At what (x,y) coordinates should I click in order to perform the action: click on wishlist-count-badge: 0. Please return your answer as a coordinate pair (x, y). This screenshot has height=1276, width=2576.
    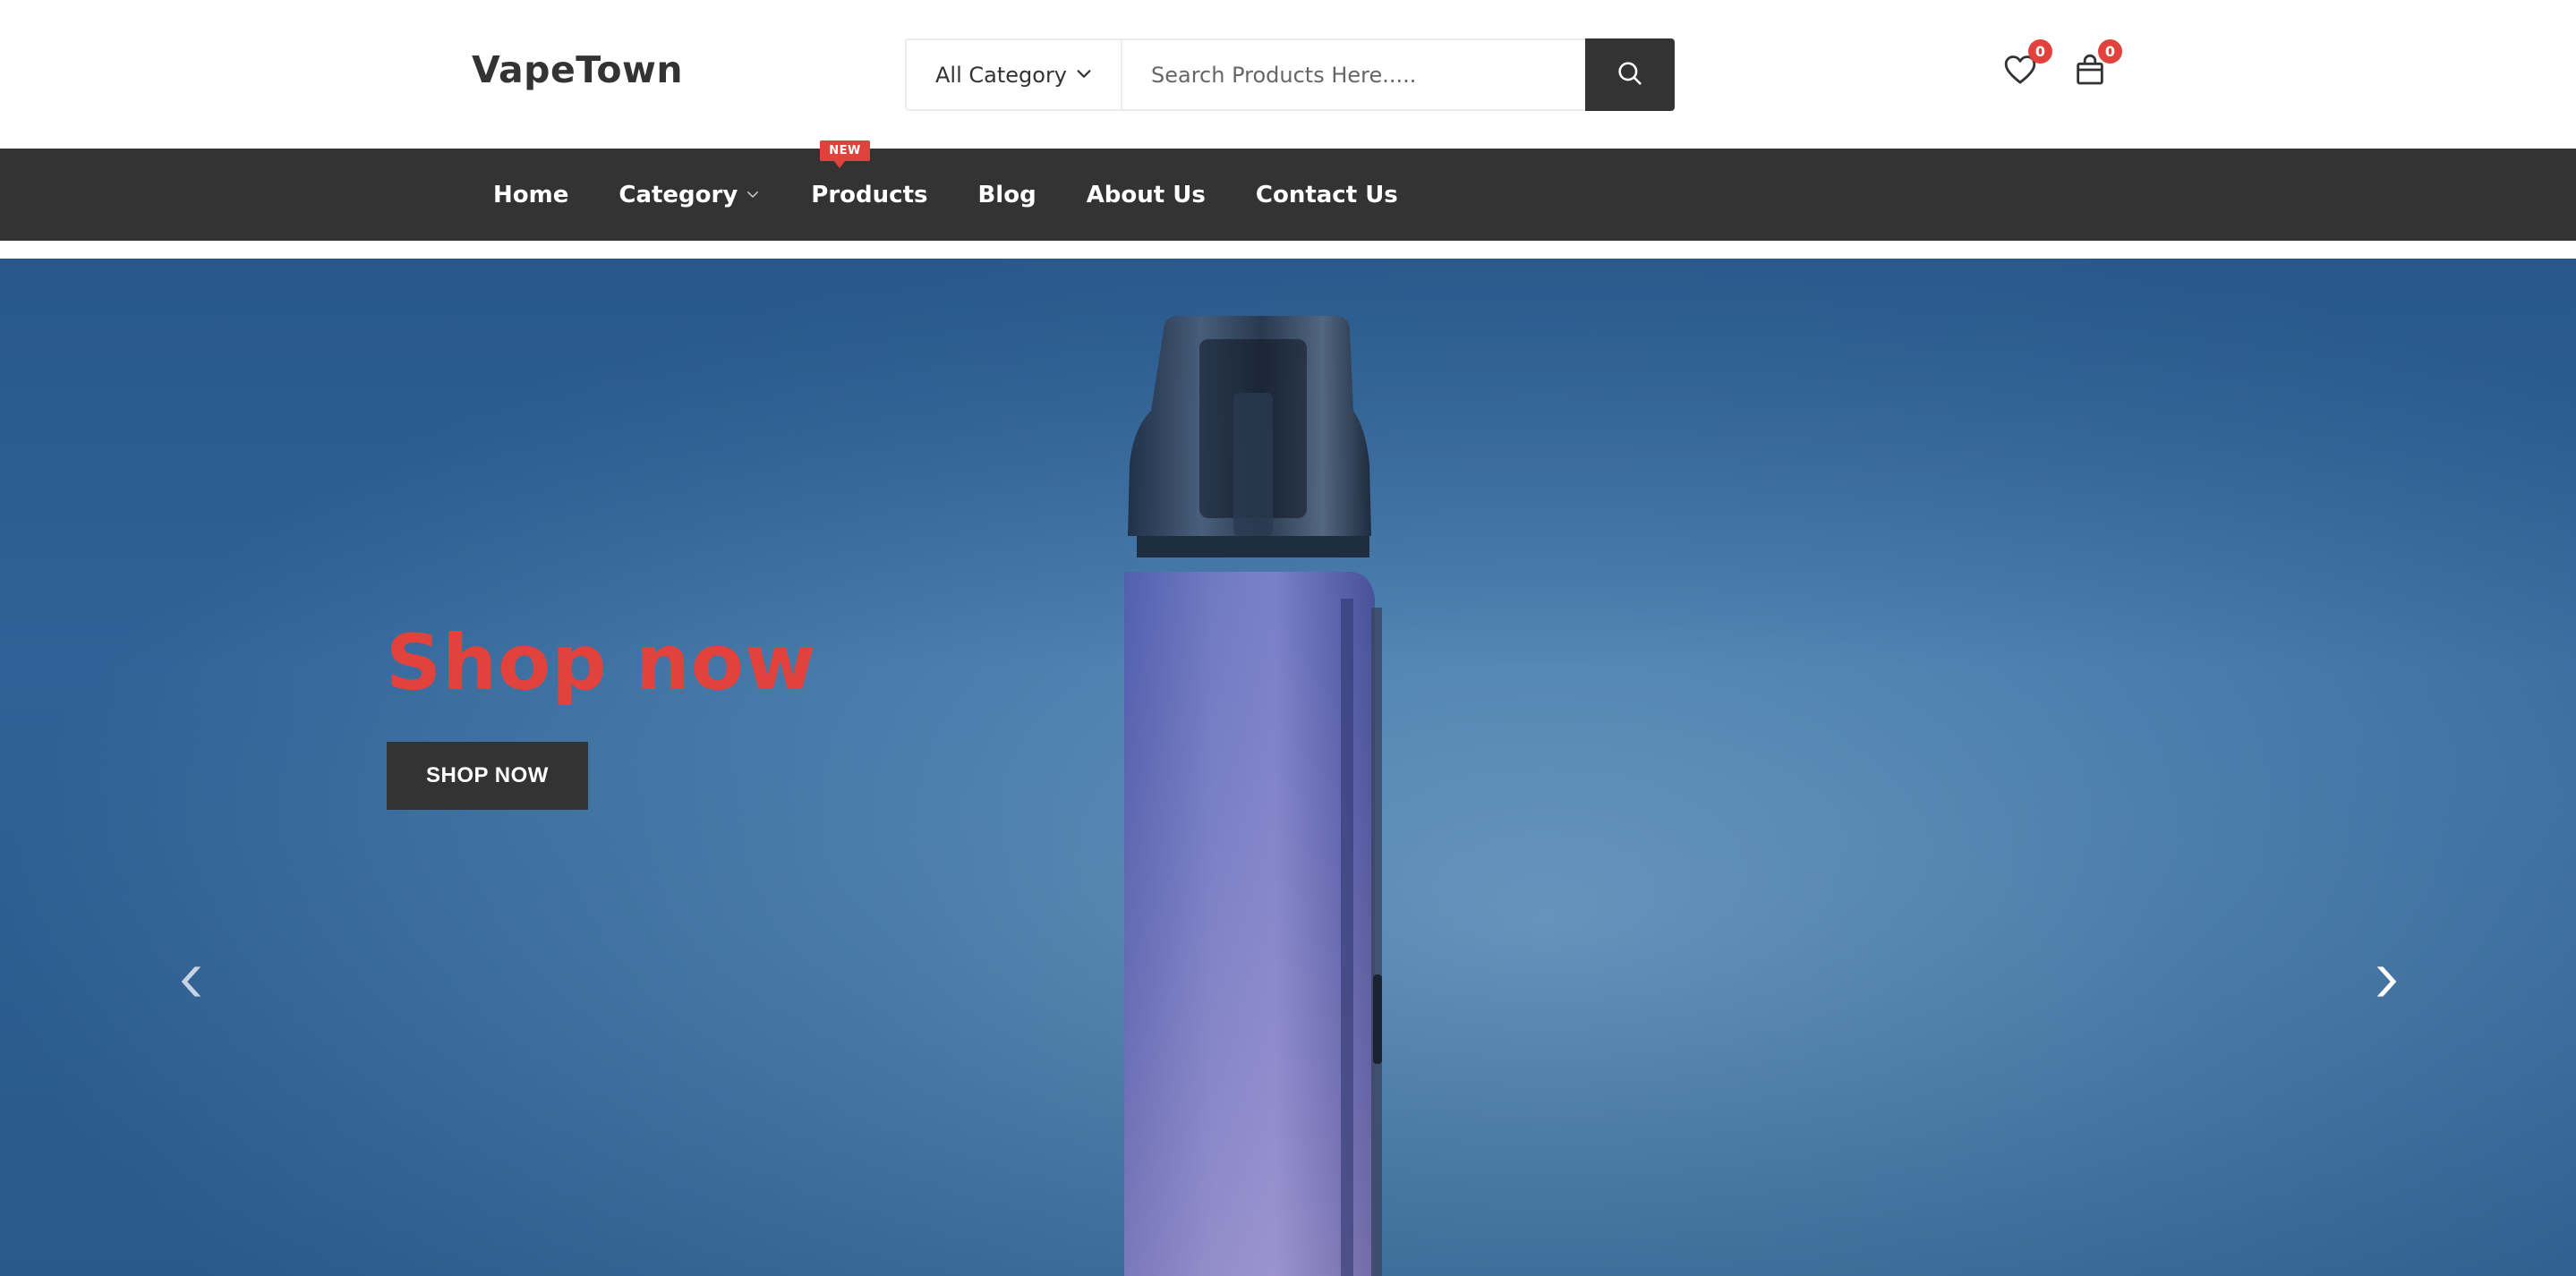
    Looking at the image, I should click on (2040, 52).